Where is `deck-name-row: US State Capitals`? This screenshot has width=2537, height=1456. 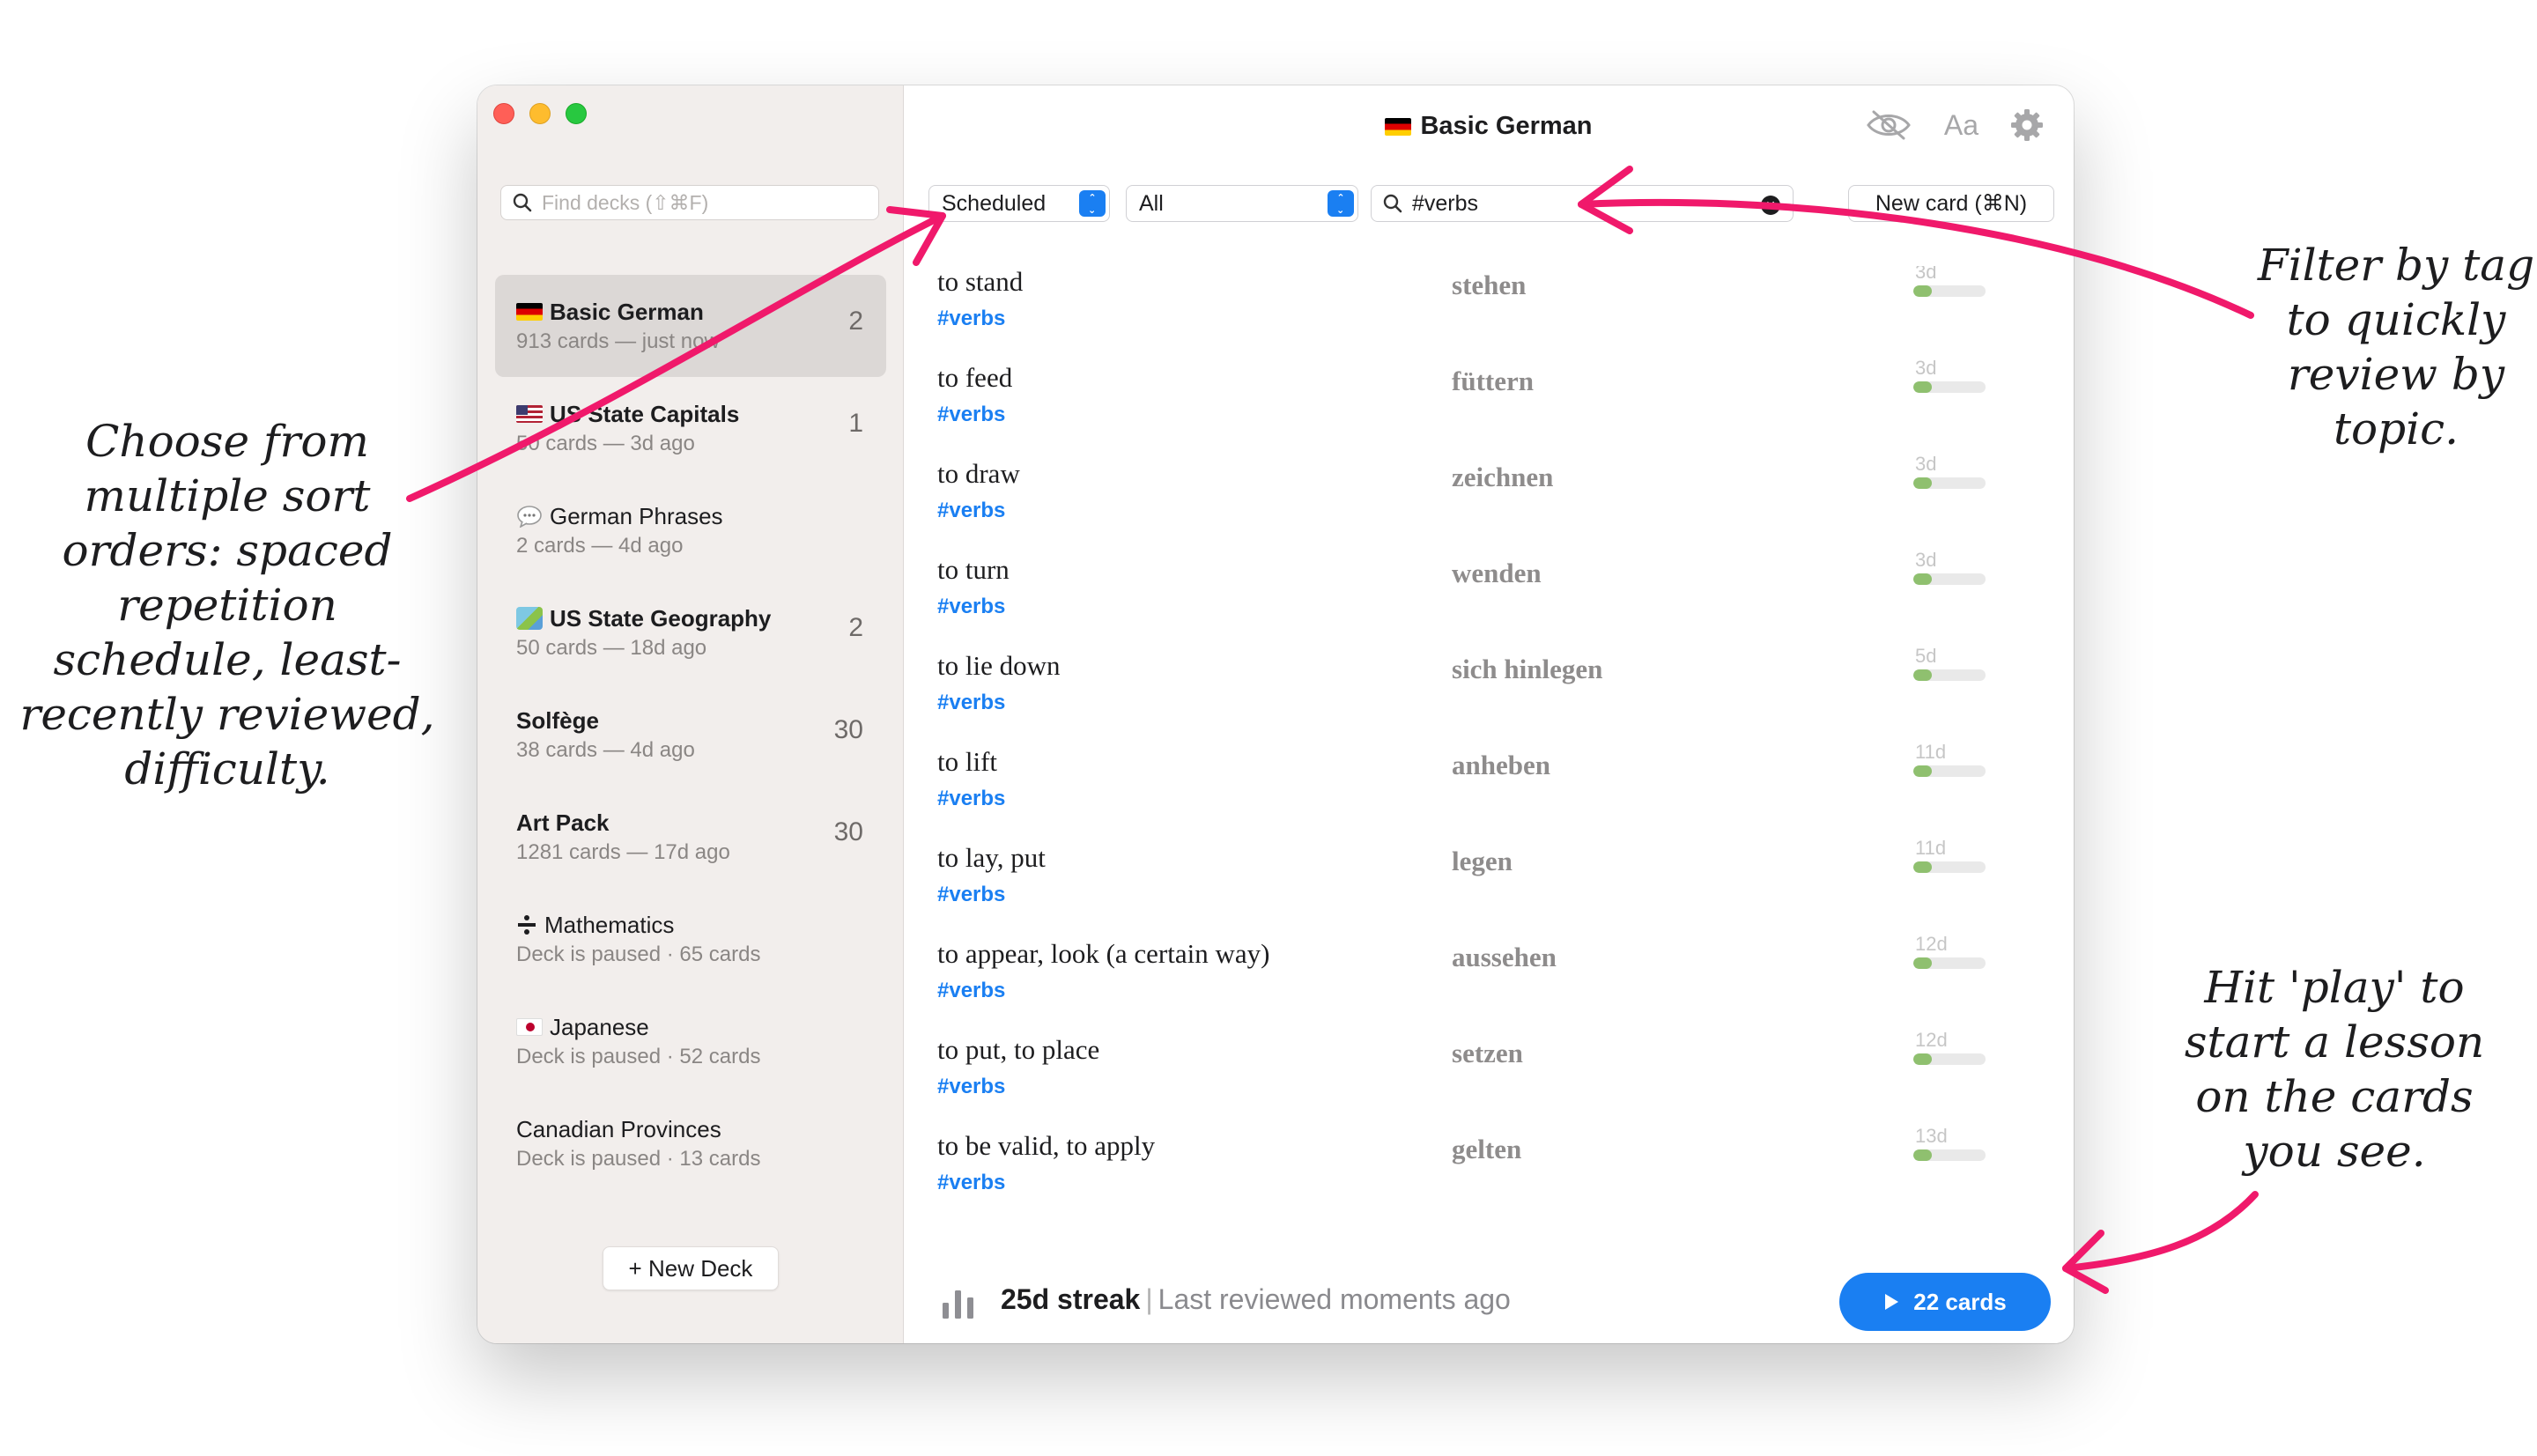
deck-name-row: US State Capitals is located at coordinates (701, 414).